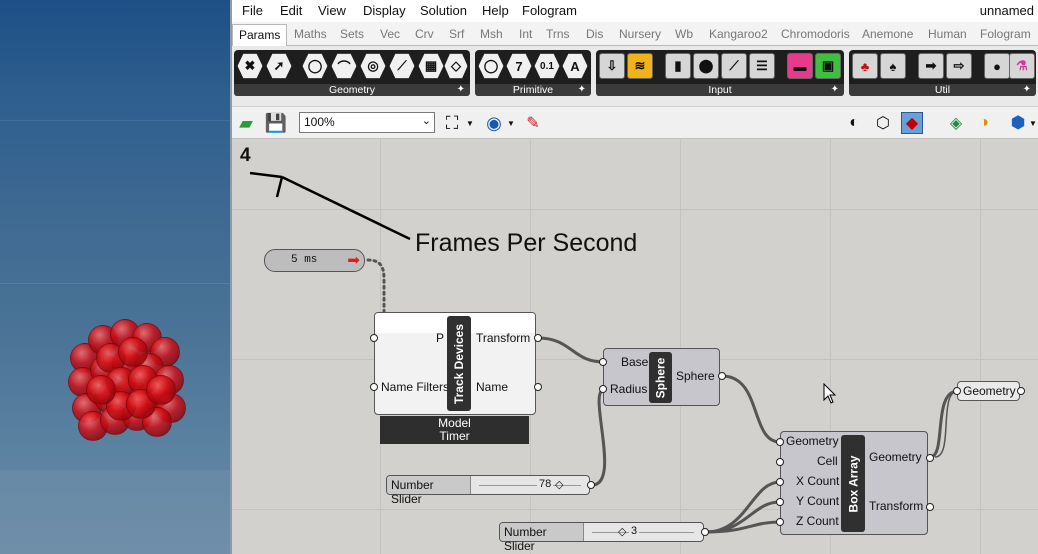 This screenshot has width=1038, height=554. I want to click on graph-mapper-icon: ≋, so click(640, 66).